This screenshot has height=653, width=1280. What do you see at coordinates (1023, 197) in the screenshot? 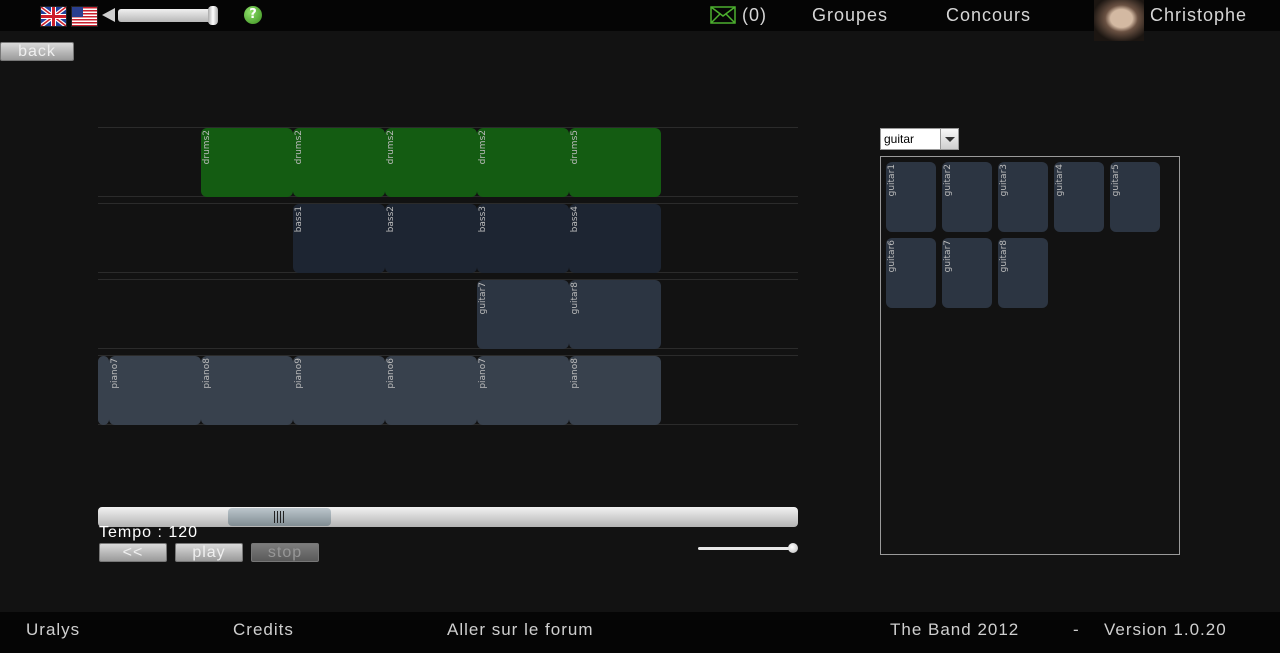
I see `library-clip: guitar3` at bounding box center [1023, 197].